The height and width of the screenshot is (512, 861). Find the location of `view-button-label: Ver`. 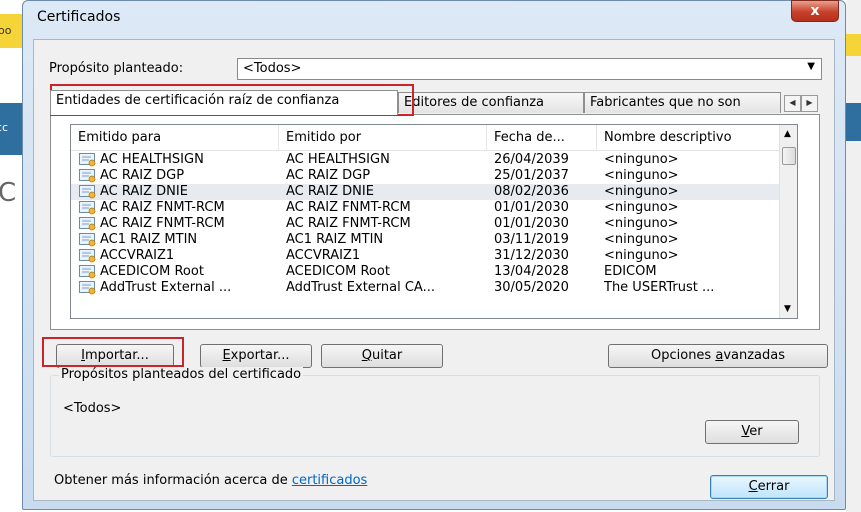

view-button-label: Ver is located at coordinates (752, 431).